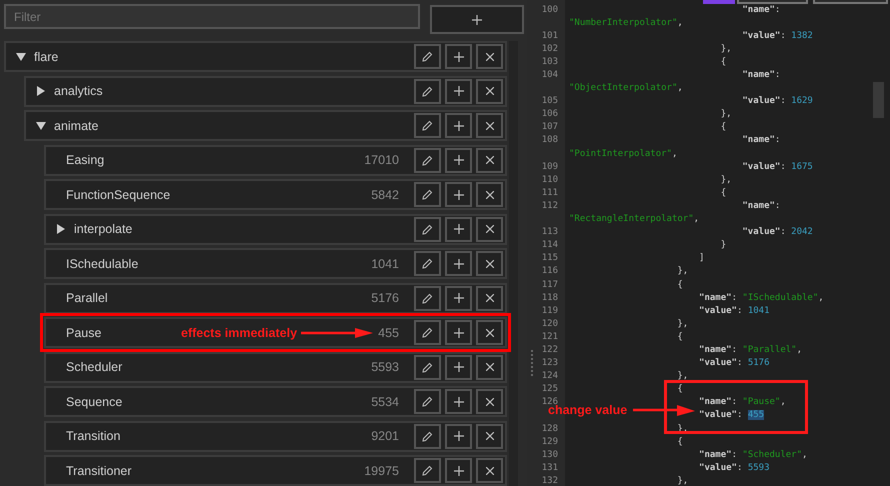 This screenshot has width=890, height=486. Describe the element at coordinates (723, 245) in the screenshot. I see `json-punctuation: }` at that location.